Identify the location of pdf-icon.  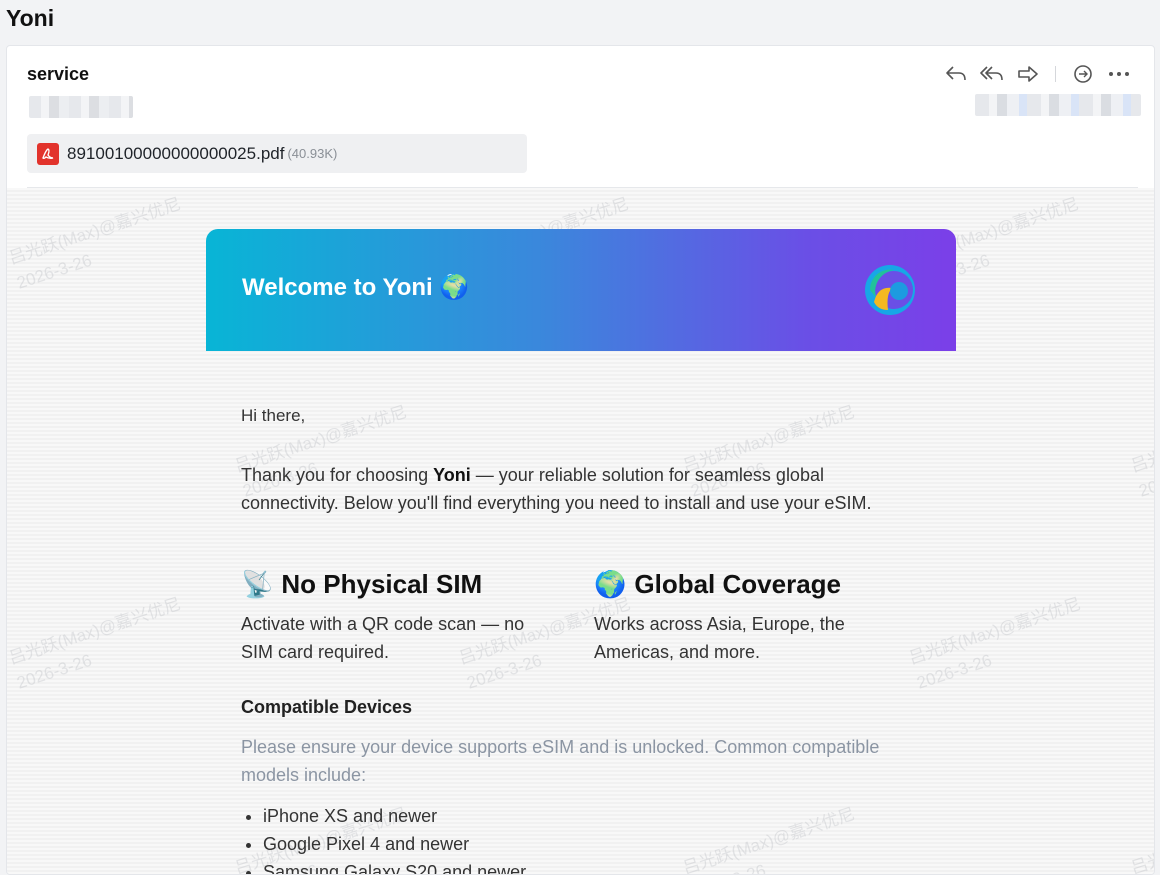
(48, 153).